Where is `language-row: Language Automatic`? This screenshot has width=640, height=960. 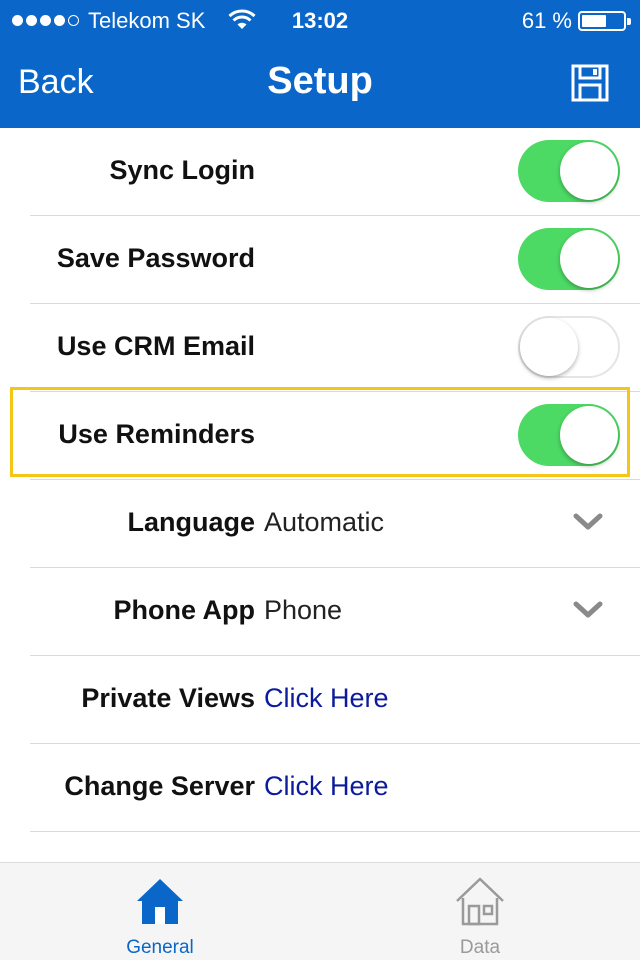
language-row: Language Automatic is located at coordinates (320, 524).